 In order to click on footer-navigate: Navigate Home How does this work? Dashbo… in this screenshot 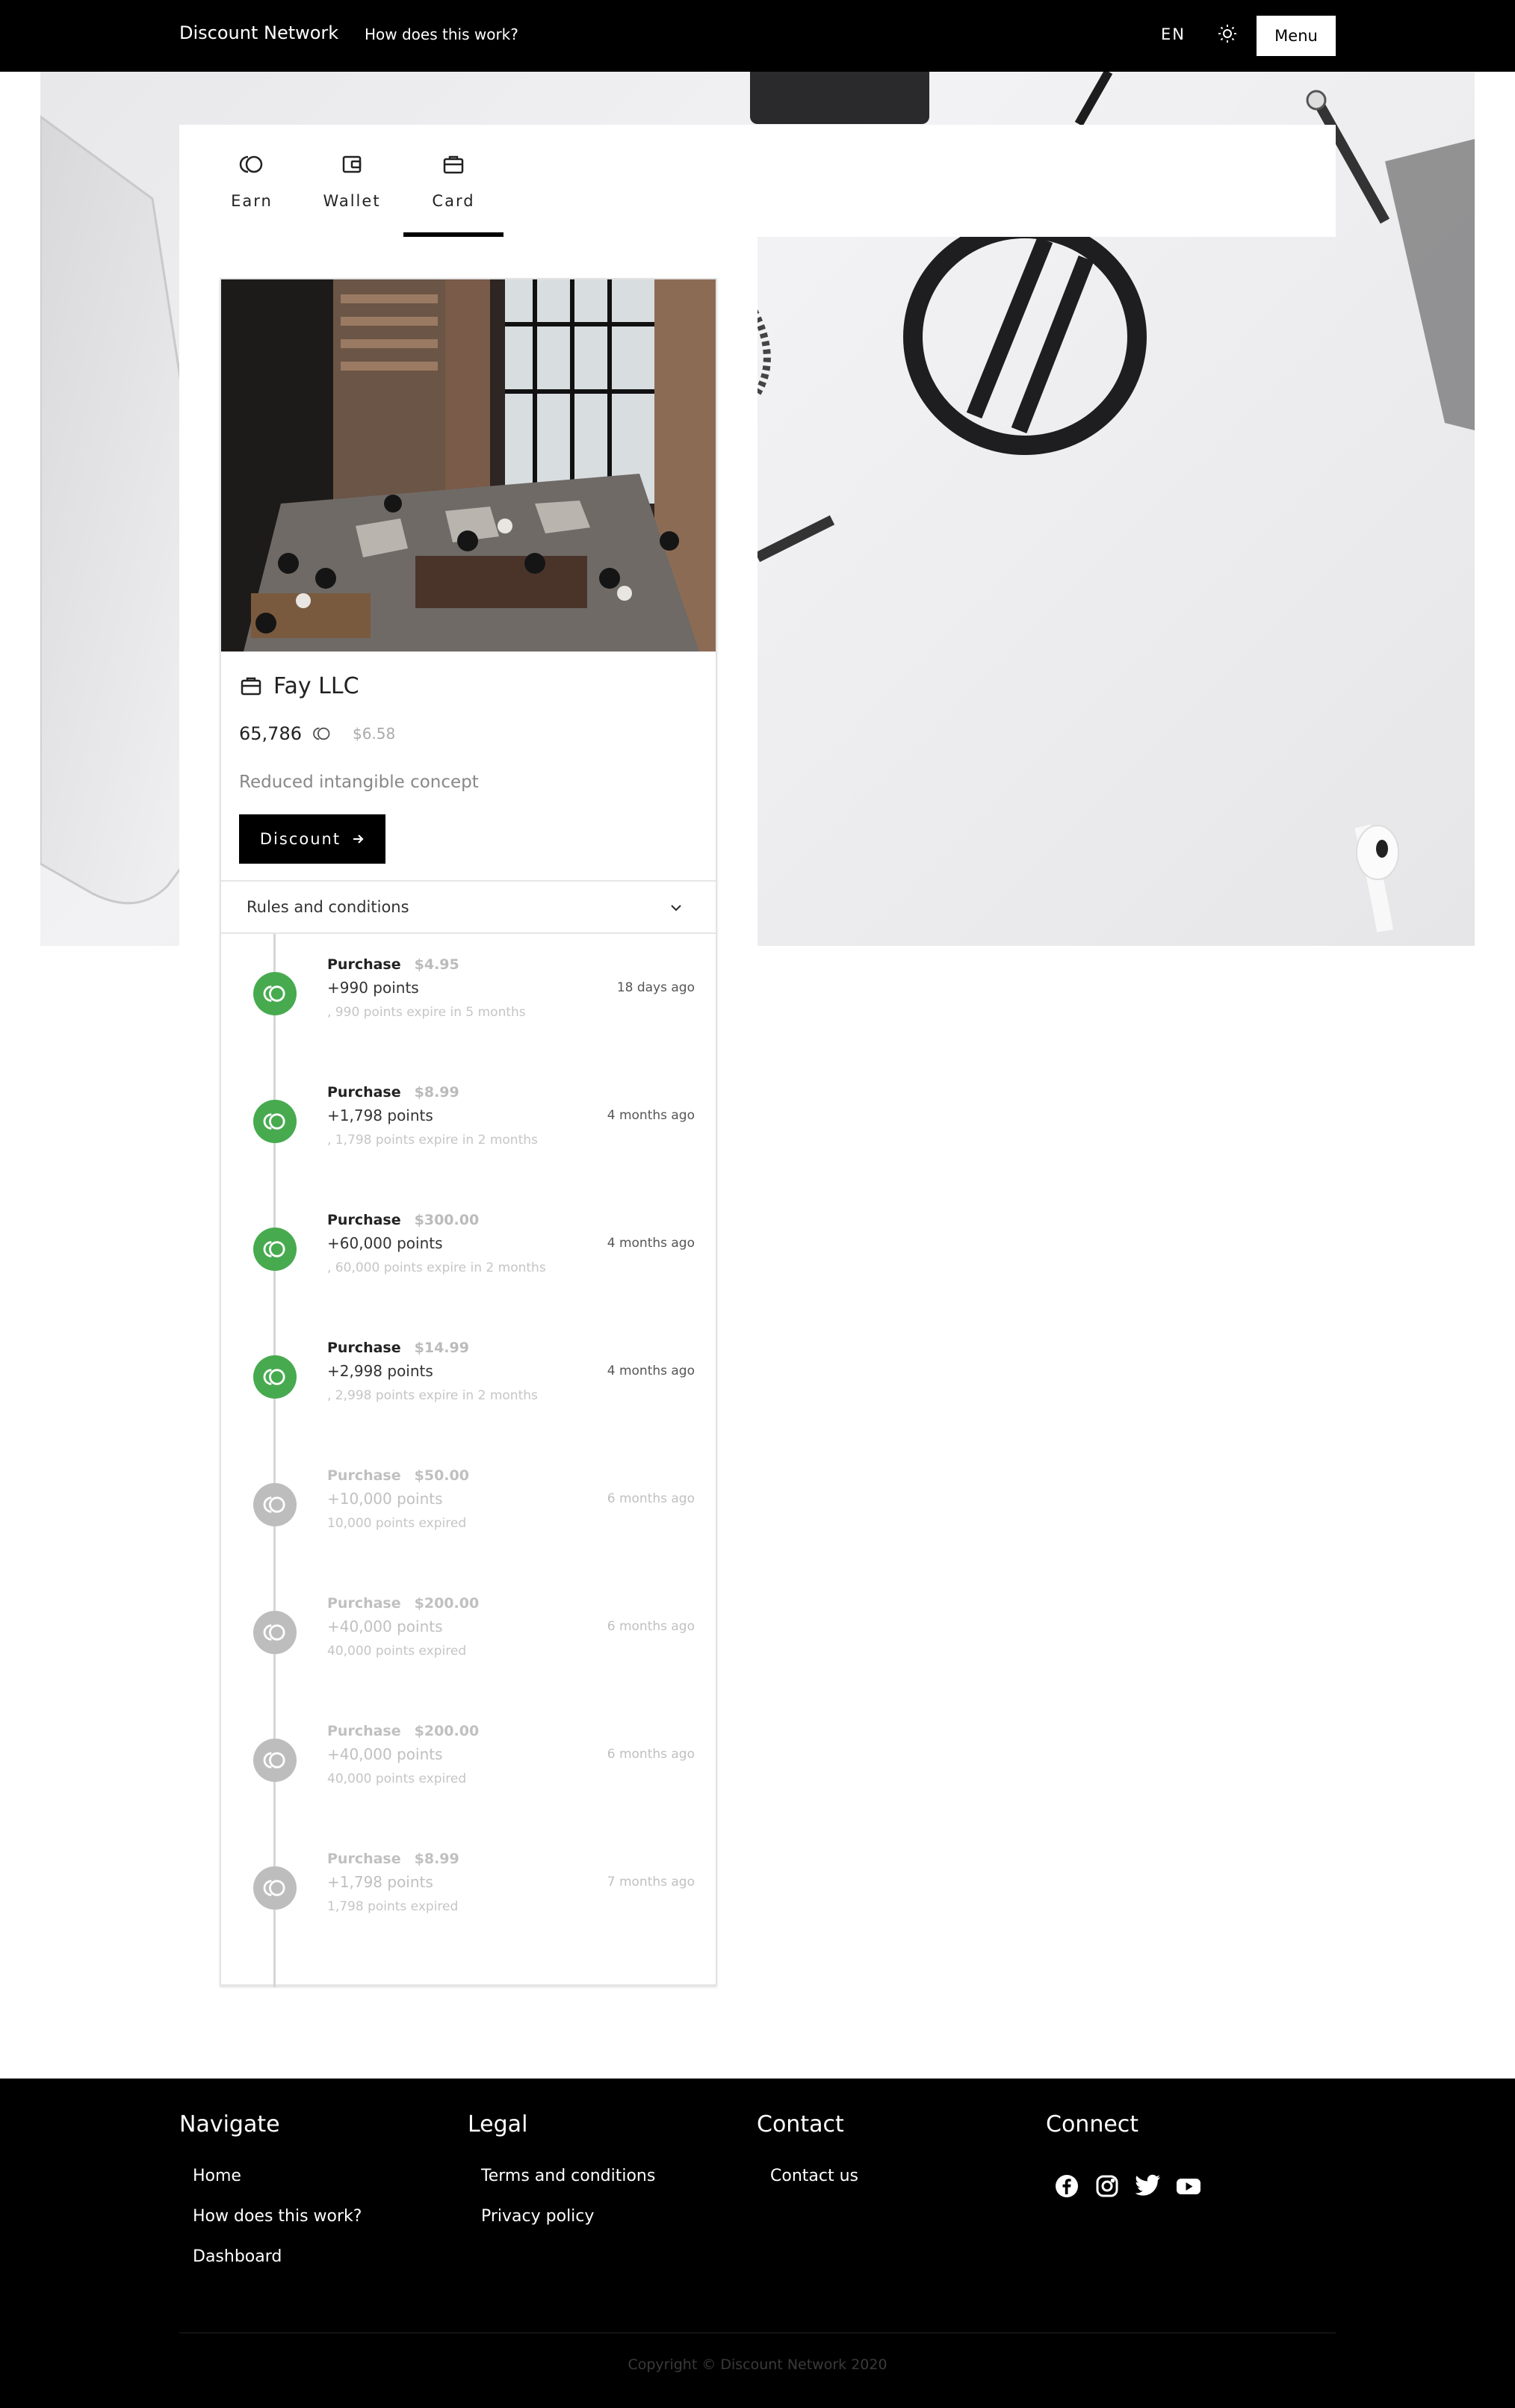, I will do `click(270, 2188)`.